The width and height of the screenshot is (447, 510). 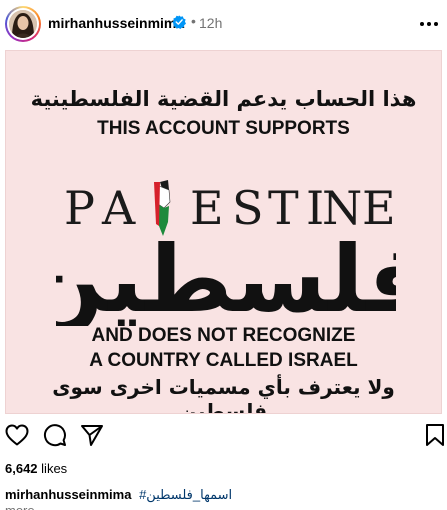 What do you see at coordinates (223, 335) in the screenshot?
I see `english-bottom-line-1: AND DOES NOT RECOGNIZE` at bounding box center [223, 335].